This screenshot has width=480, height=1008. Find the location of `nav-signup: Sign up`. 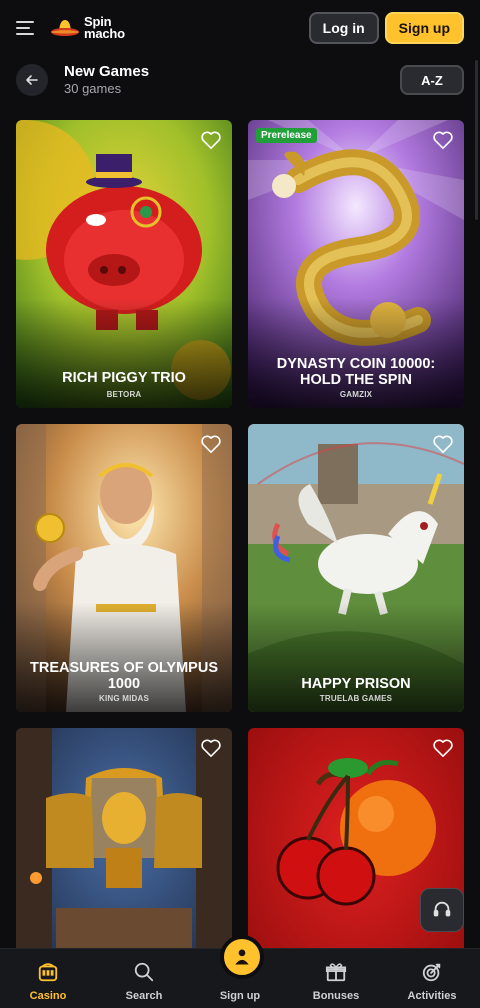

nav-signup: Sign up is located at coordinates (240, 971).